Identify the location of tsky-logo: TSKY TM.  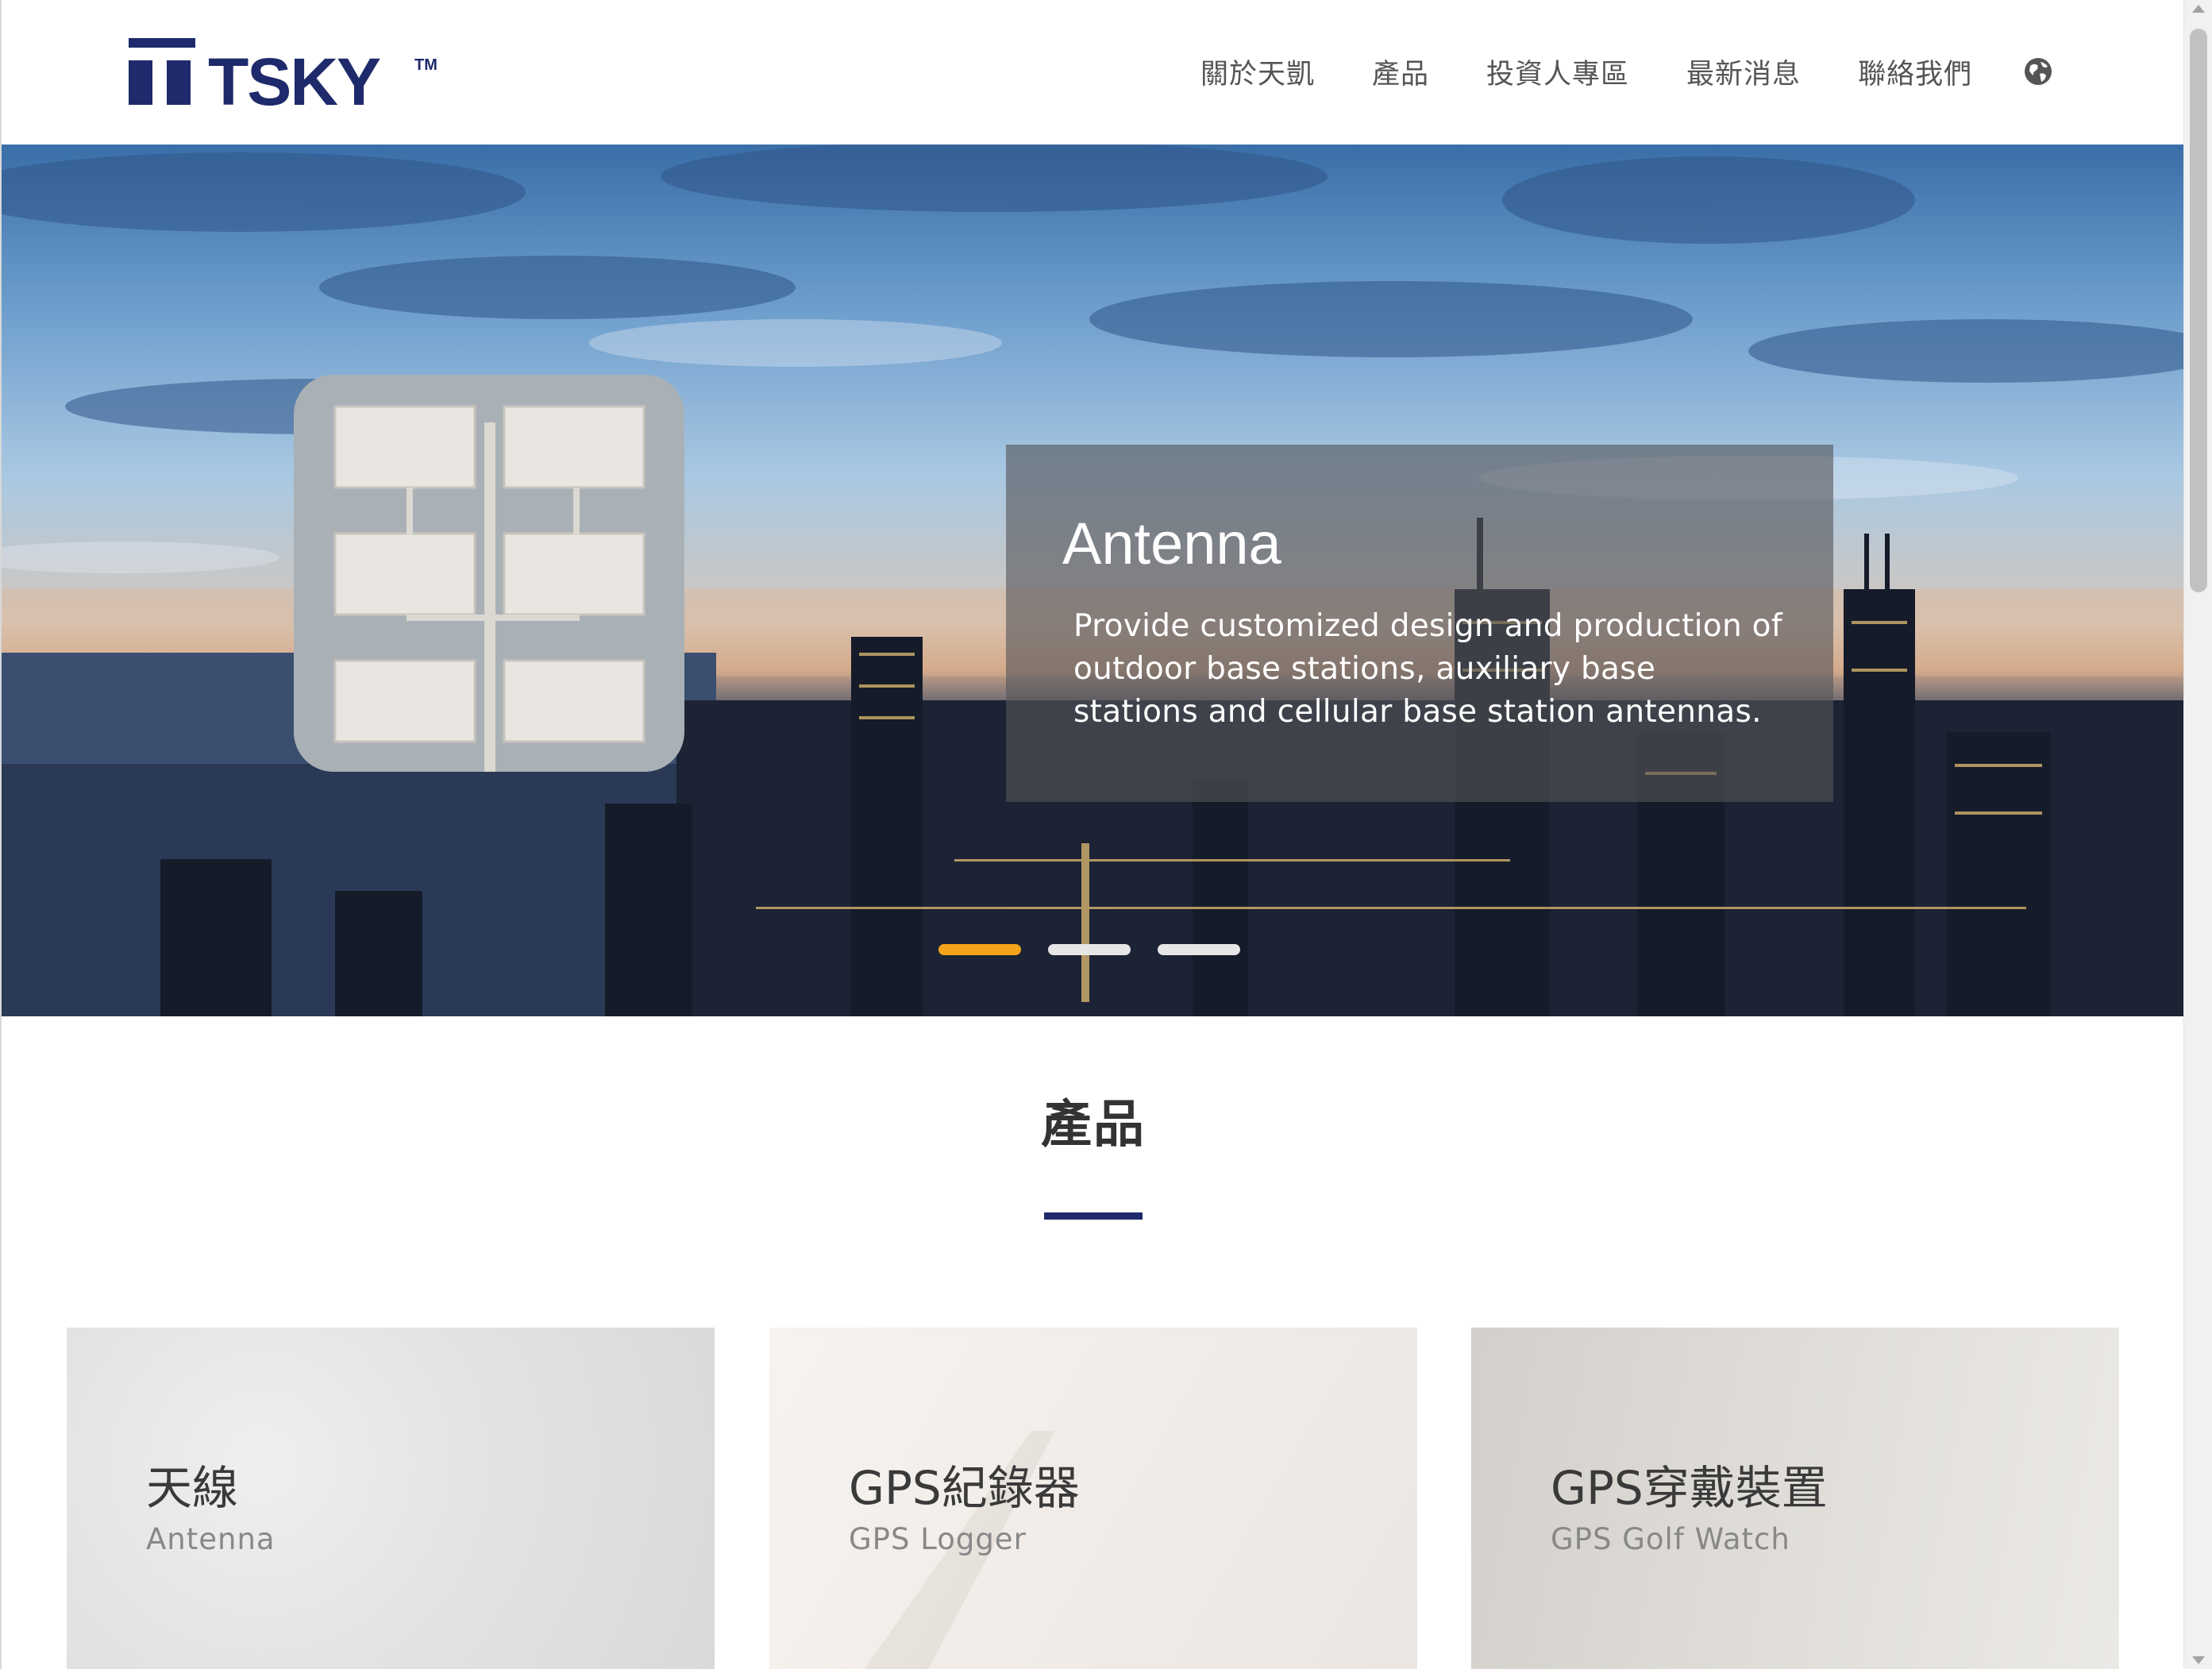
(287, 74).